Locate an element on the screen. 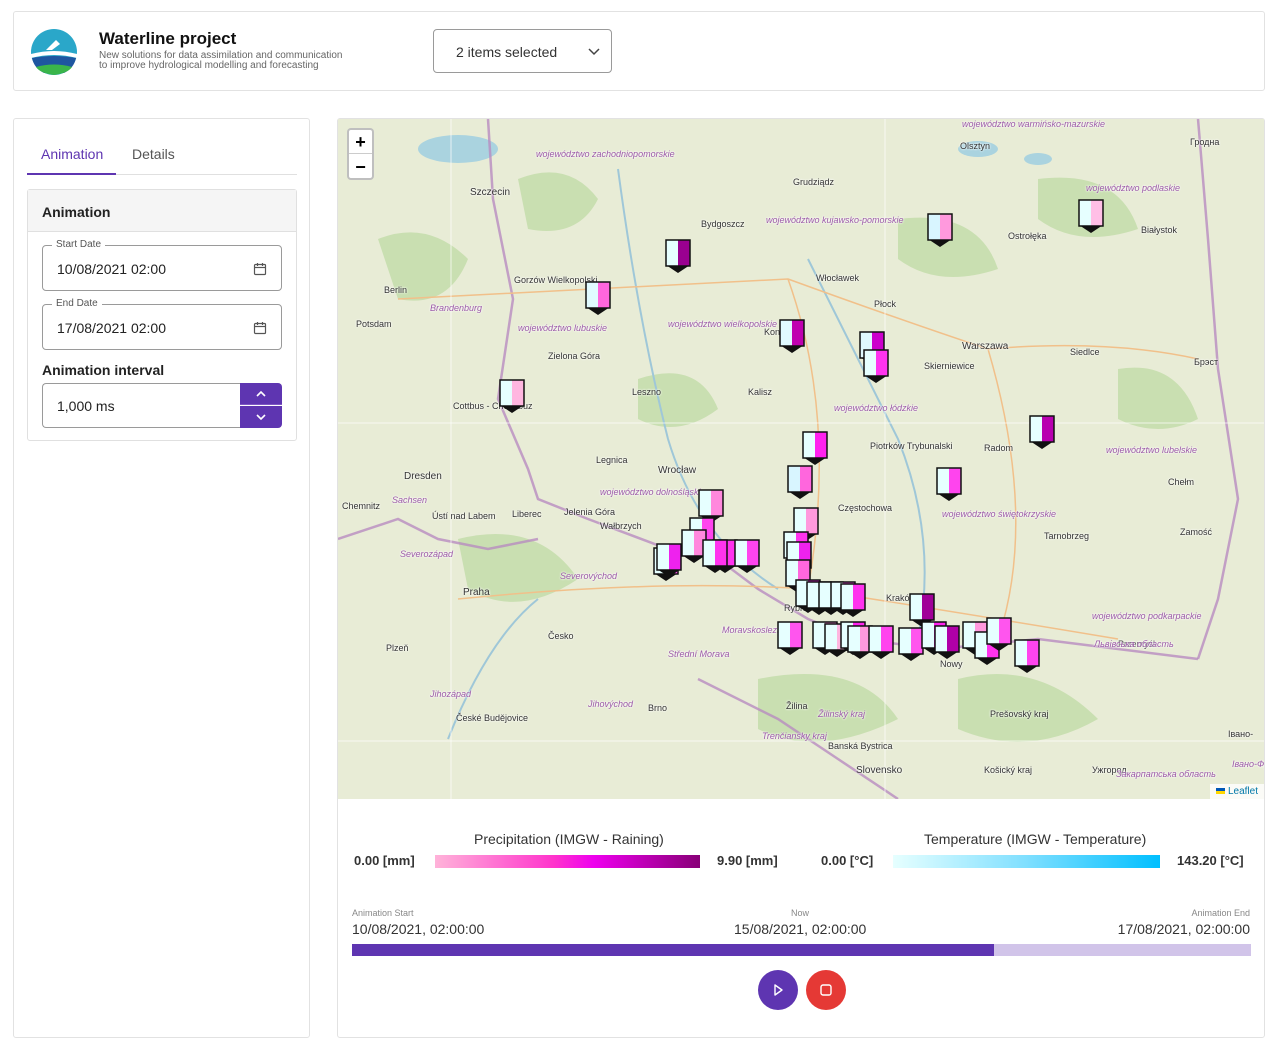 Image resolution: width=1275 pixels, height=1062 pixels. interval-label: Animation interval is located at coordinates (103, 370).